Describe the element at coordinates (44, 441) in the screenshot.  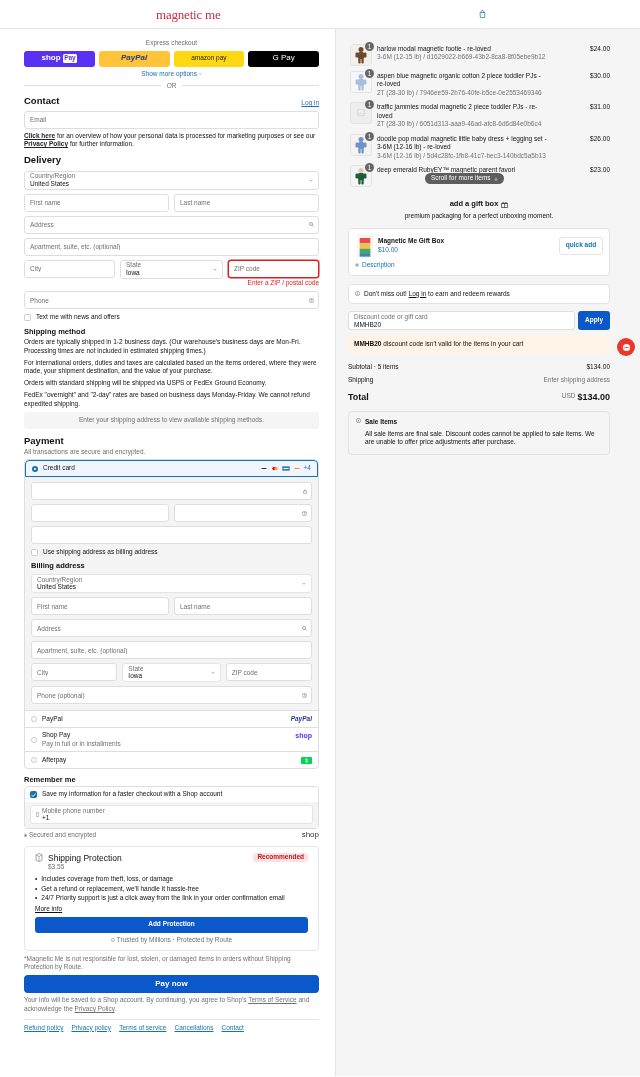
I see `section-heading: Payment` at that location.